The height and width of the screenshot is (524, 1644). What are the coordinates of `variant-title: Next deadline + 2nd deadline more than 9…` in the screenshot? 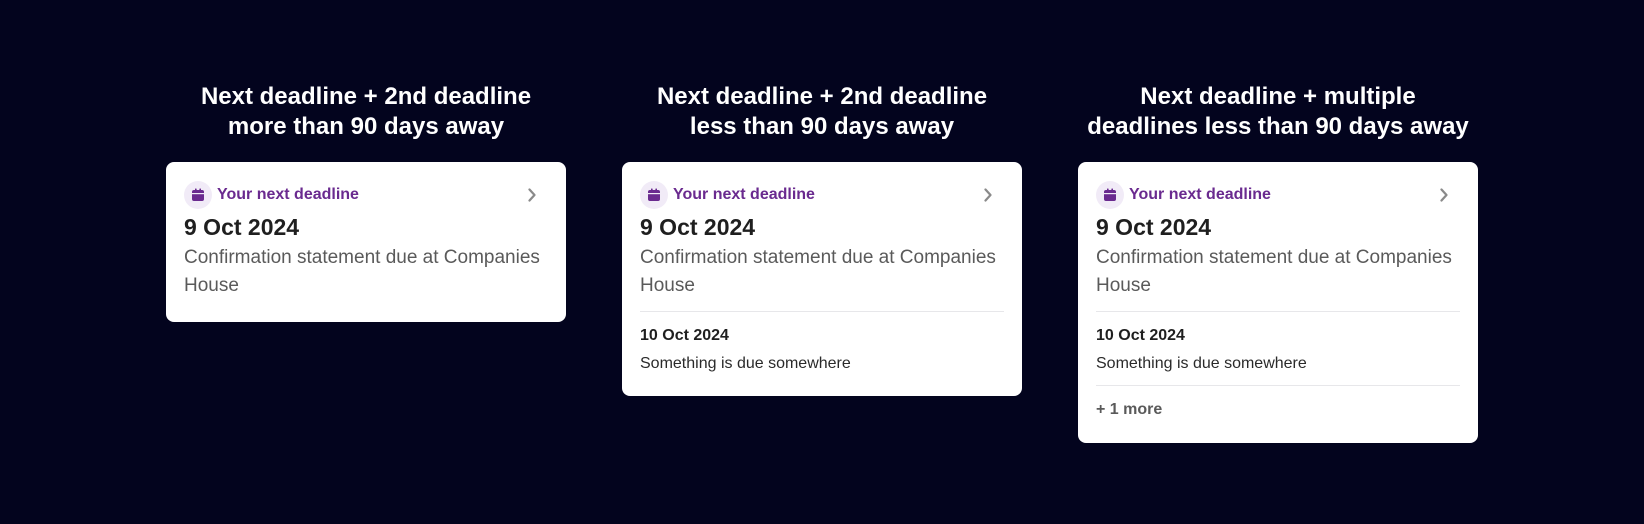 It's located at (366, 112).